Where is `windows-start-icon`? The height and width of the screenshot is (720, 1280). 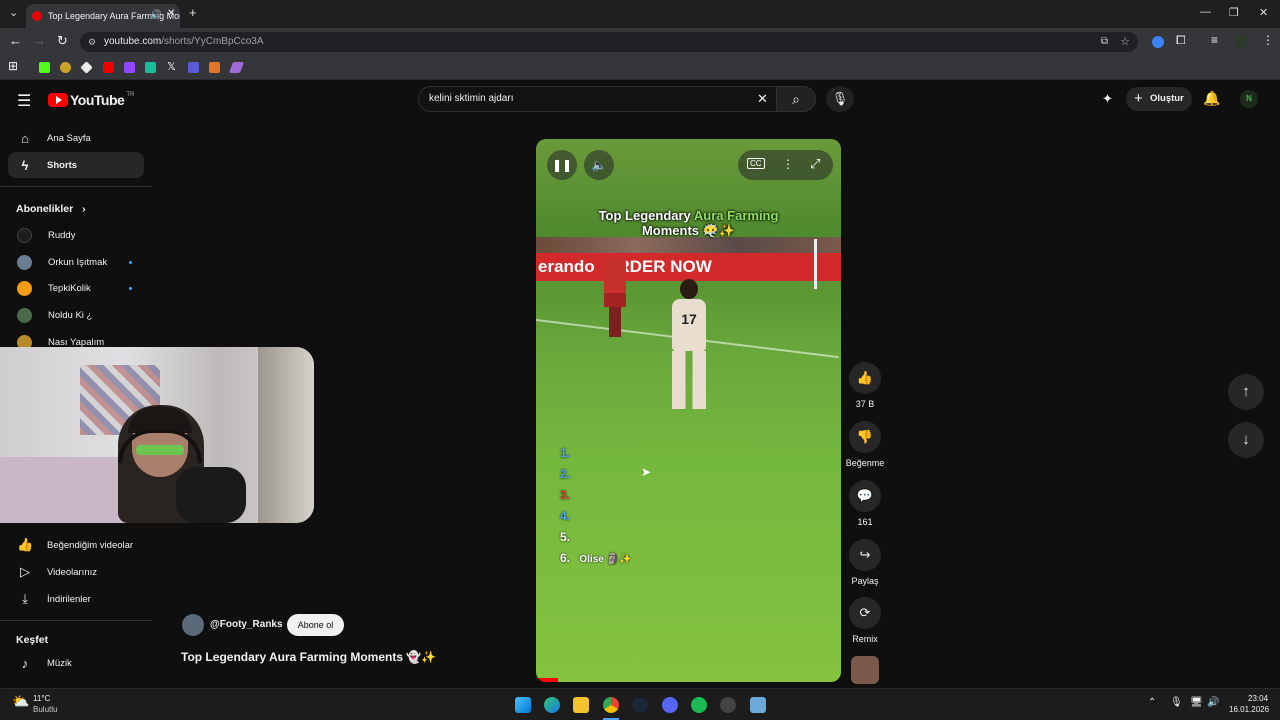 windows-start-icon is located at coordinates (523, 705).